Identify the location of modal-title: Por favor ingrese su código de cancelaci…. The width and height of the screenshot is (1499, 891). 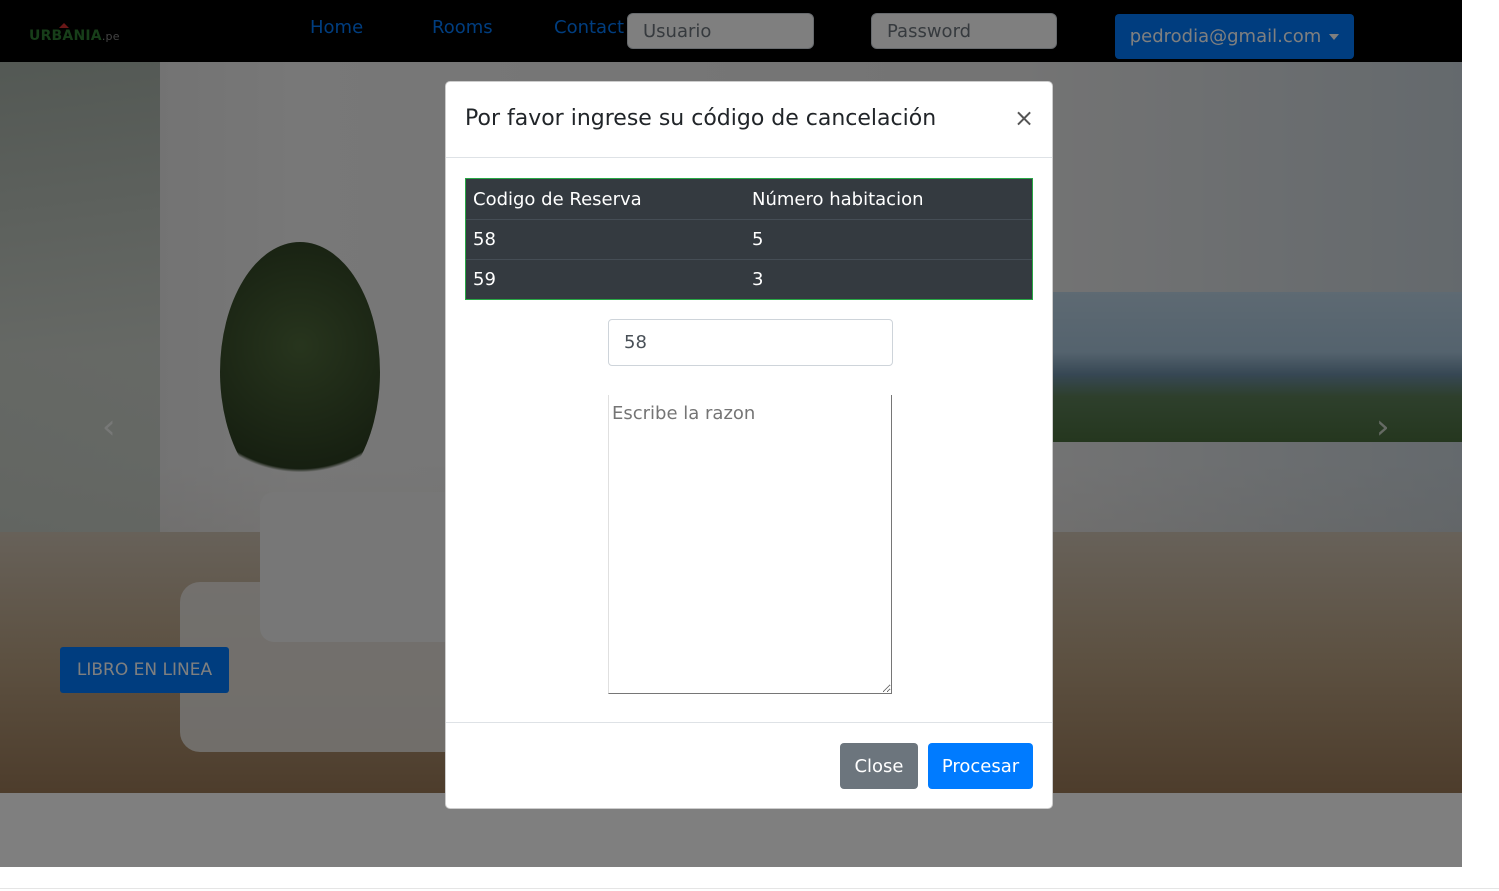
(701, 118).